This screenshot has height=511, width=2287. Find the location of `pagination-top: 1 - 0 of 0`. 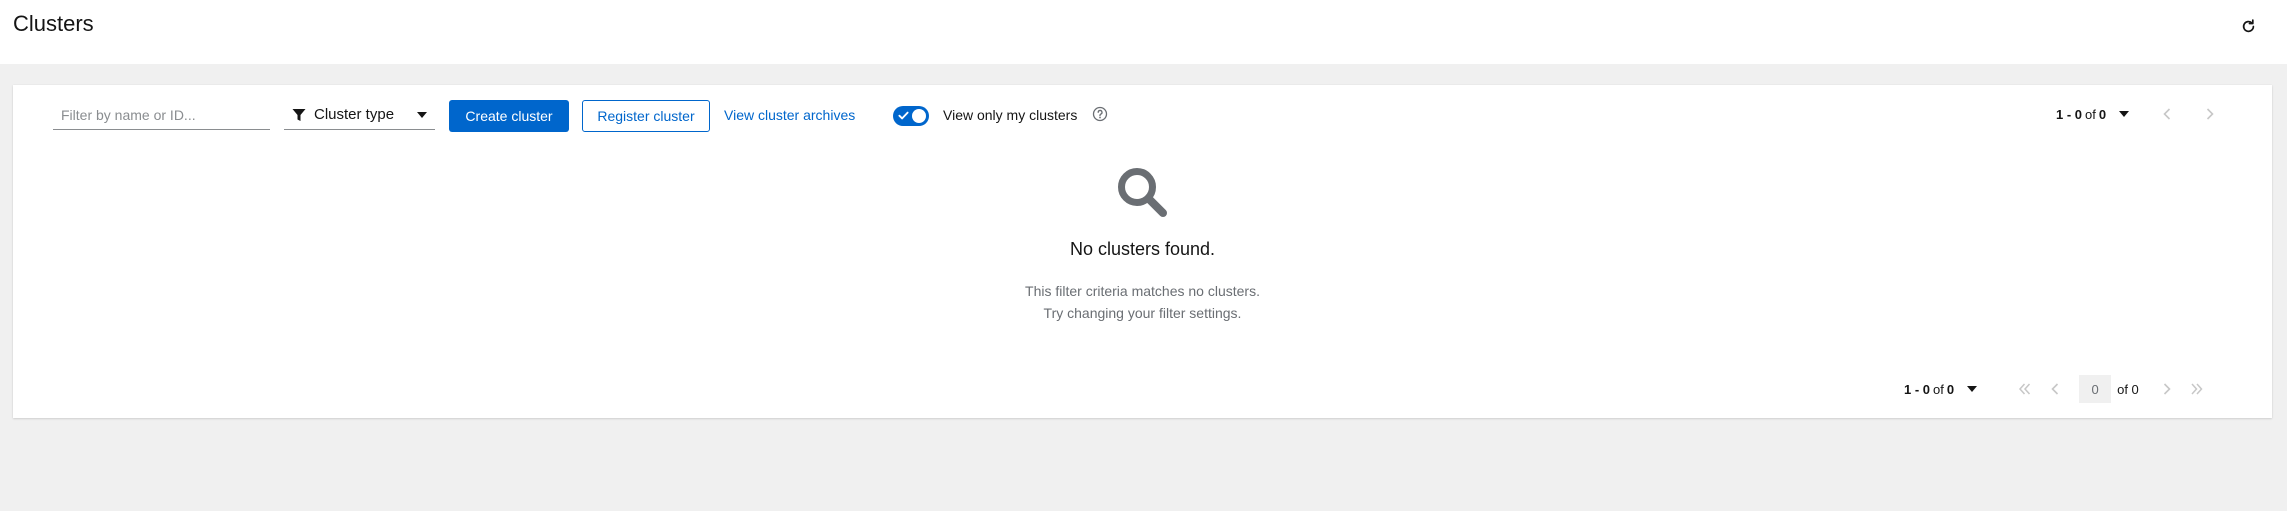

pagination-top: 1 - 0 of 0 is located at coordinates (2138, 114).